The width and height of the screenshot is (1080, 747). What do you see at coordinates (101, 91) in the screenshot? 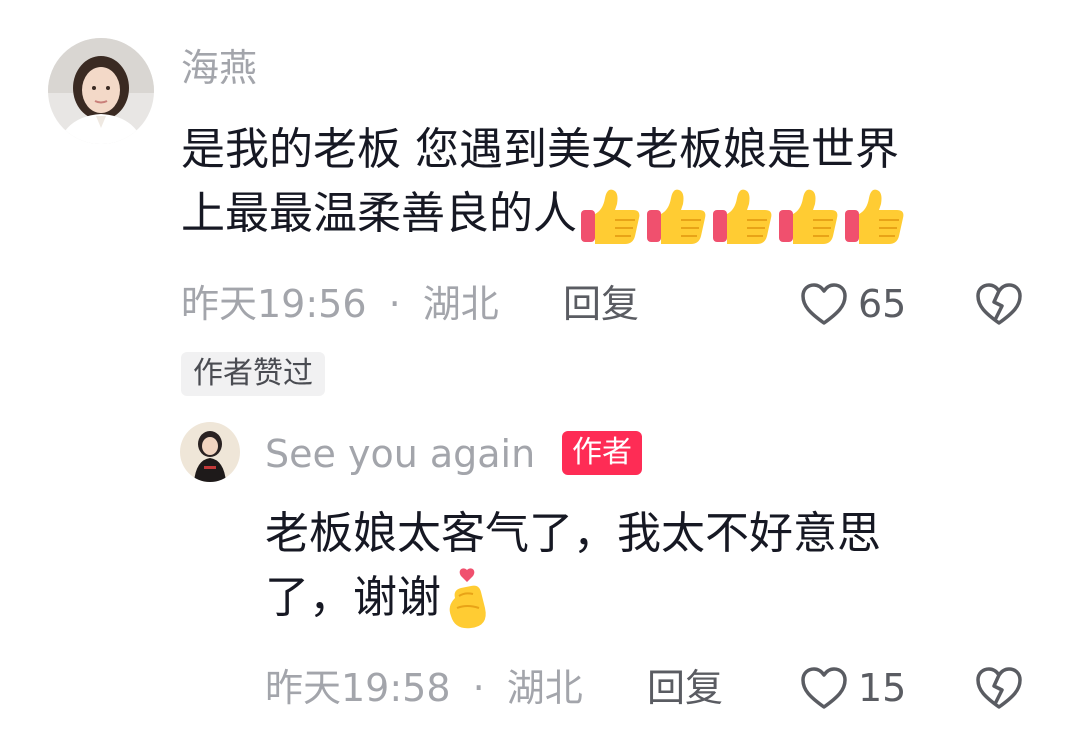
I see `commenter-avatar` at bounding box center [101, 91].